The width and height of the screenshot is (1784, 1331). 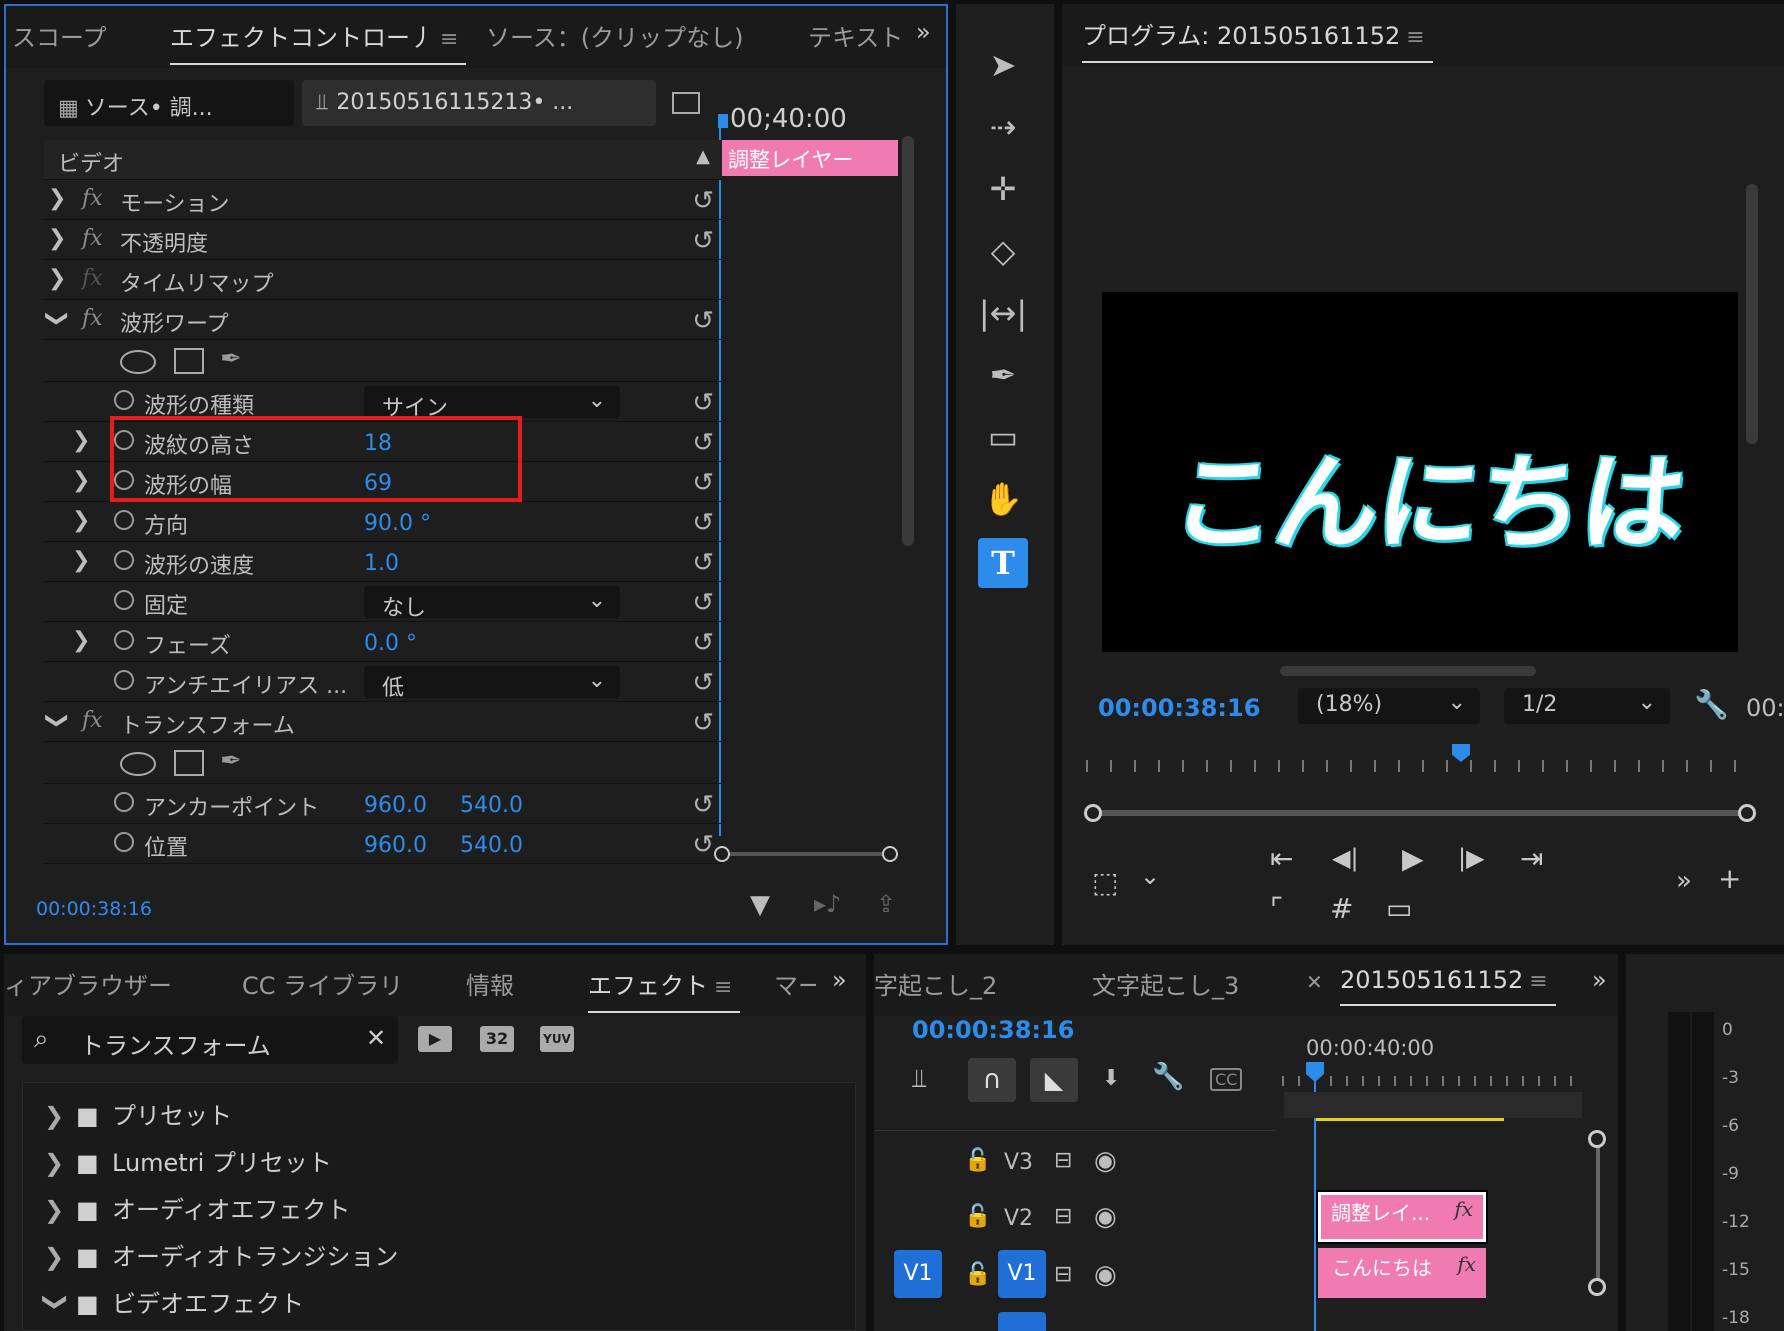 I want to click on timeline-ruler, so click(x=1432, y=1075).